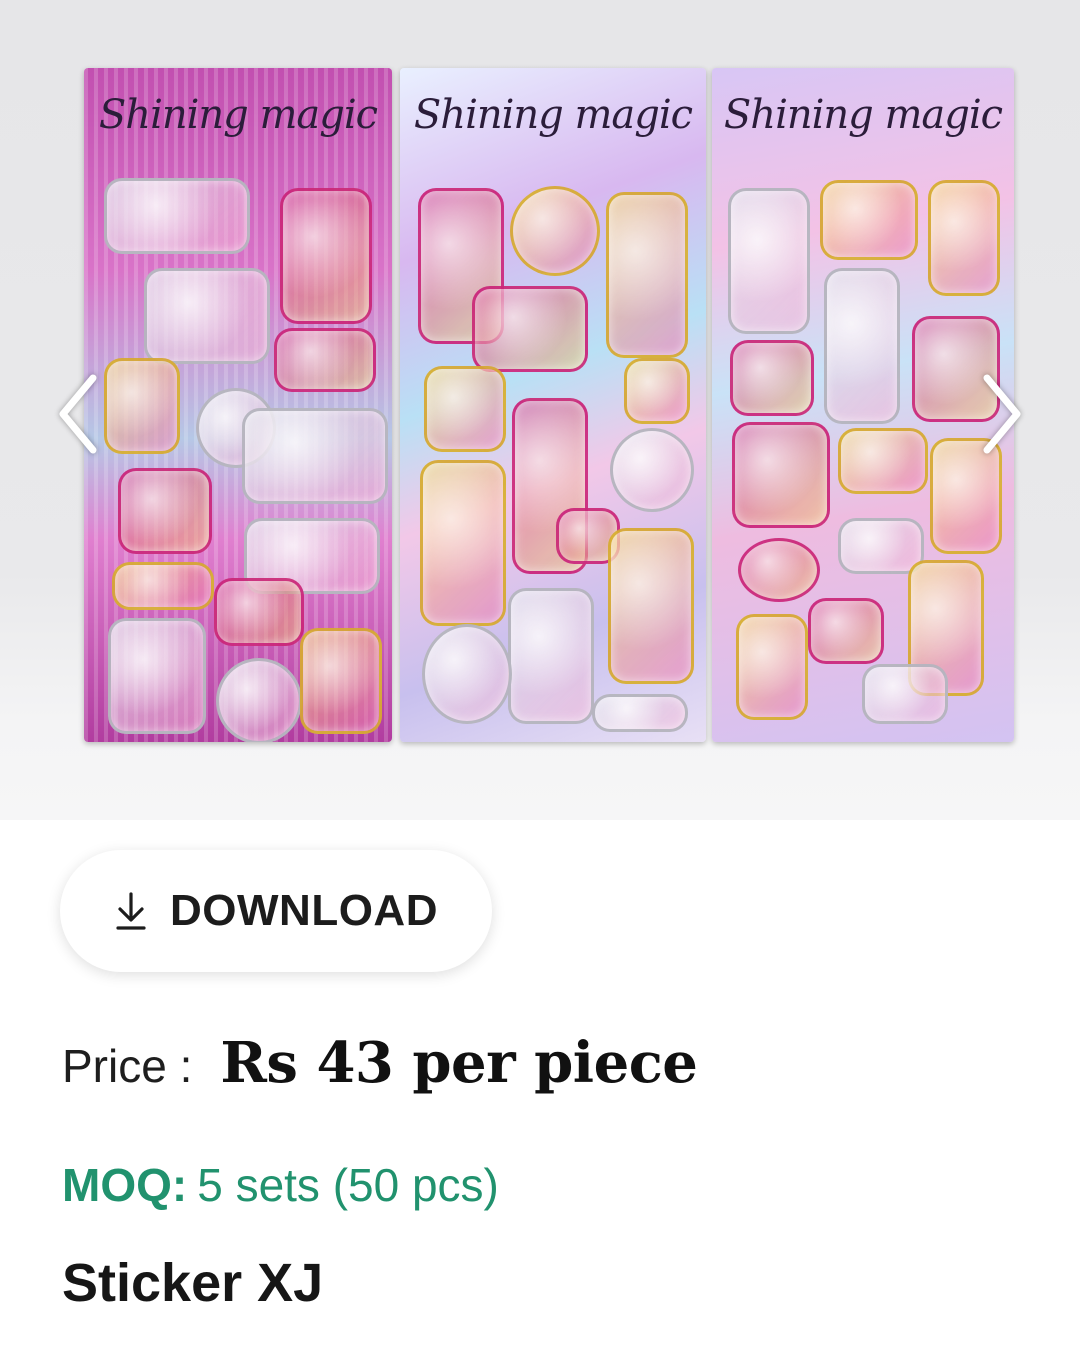 The image size is (1080, 1358). I want to click on previous-image-button, so click(78, 414).